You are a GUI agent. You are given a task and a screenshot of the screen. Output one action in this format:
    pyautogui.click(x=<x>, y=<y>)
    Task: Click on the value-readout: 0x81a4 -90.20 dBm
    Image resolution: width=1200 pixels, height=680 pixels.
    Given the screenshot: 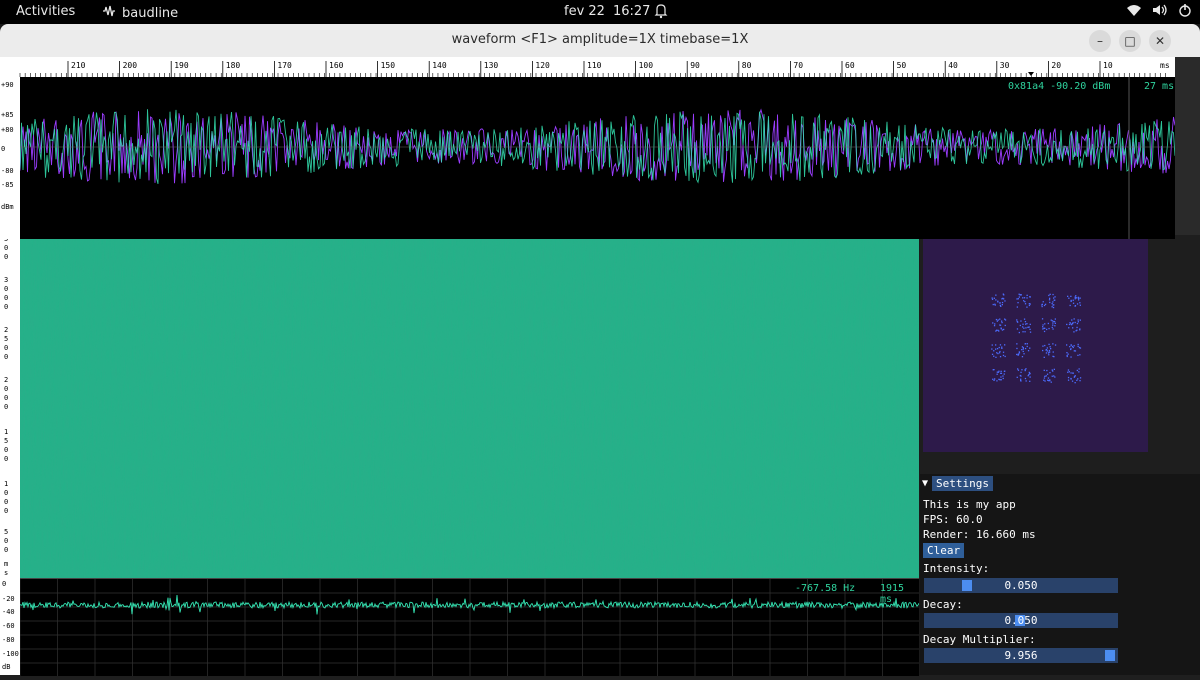 What is the action you would take?
    pyautogui.click(x=1059, y=86)
    